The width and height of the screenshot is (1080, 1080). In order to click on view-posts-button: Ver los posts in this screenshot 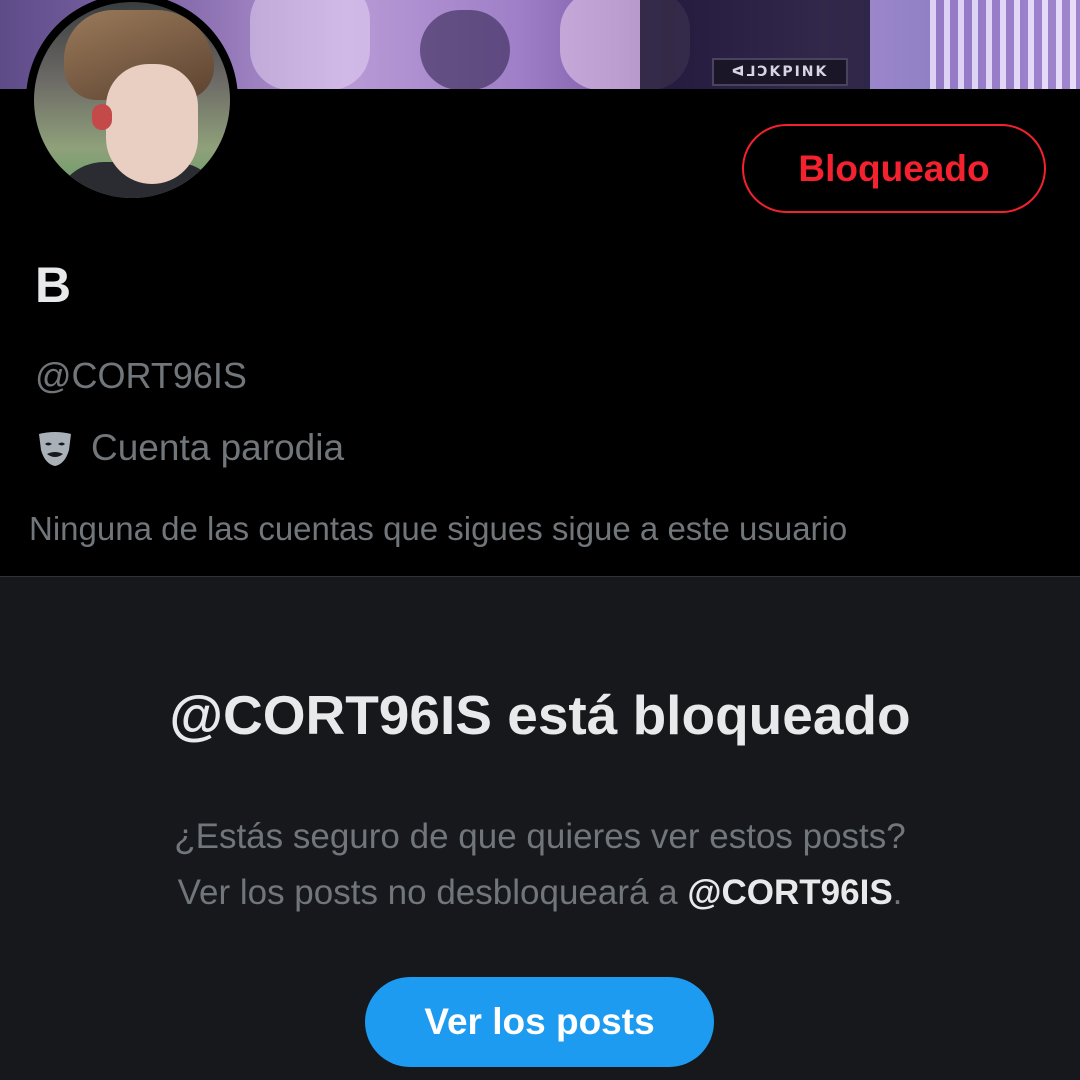, I will do `click(539, 1022)`.